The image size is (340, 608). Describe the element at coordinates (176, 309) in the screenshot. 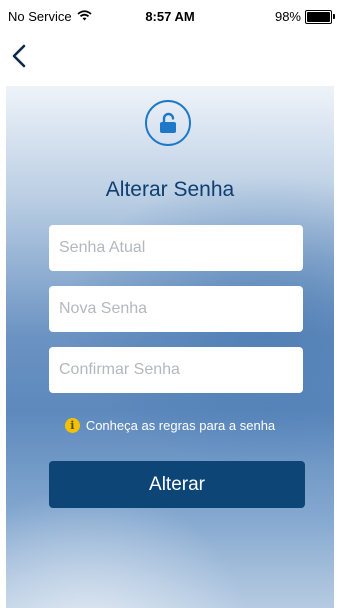

I see `new-password-field` at that location.